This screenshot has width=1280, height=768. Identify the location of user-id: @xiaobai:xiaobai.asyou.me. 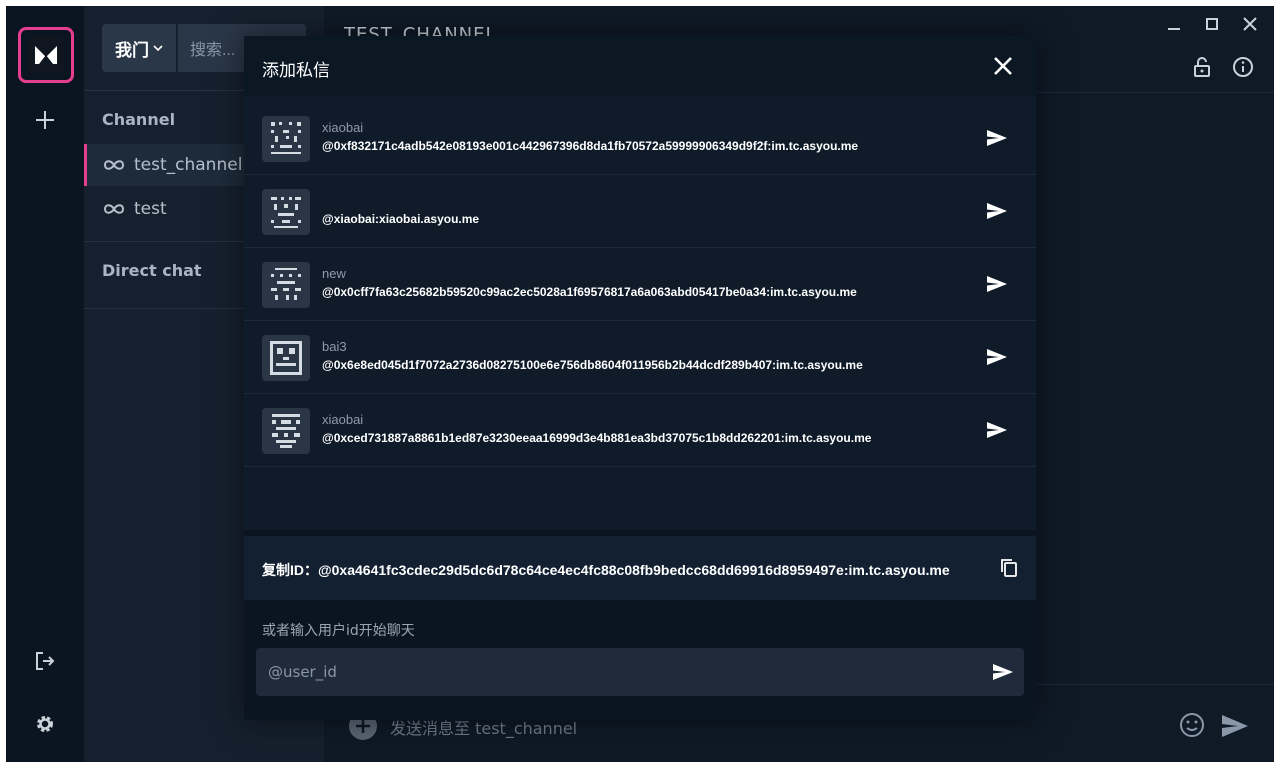
(401, 219).